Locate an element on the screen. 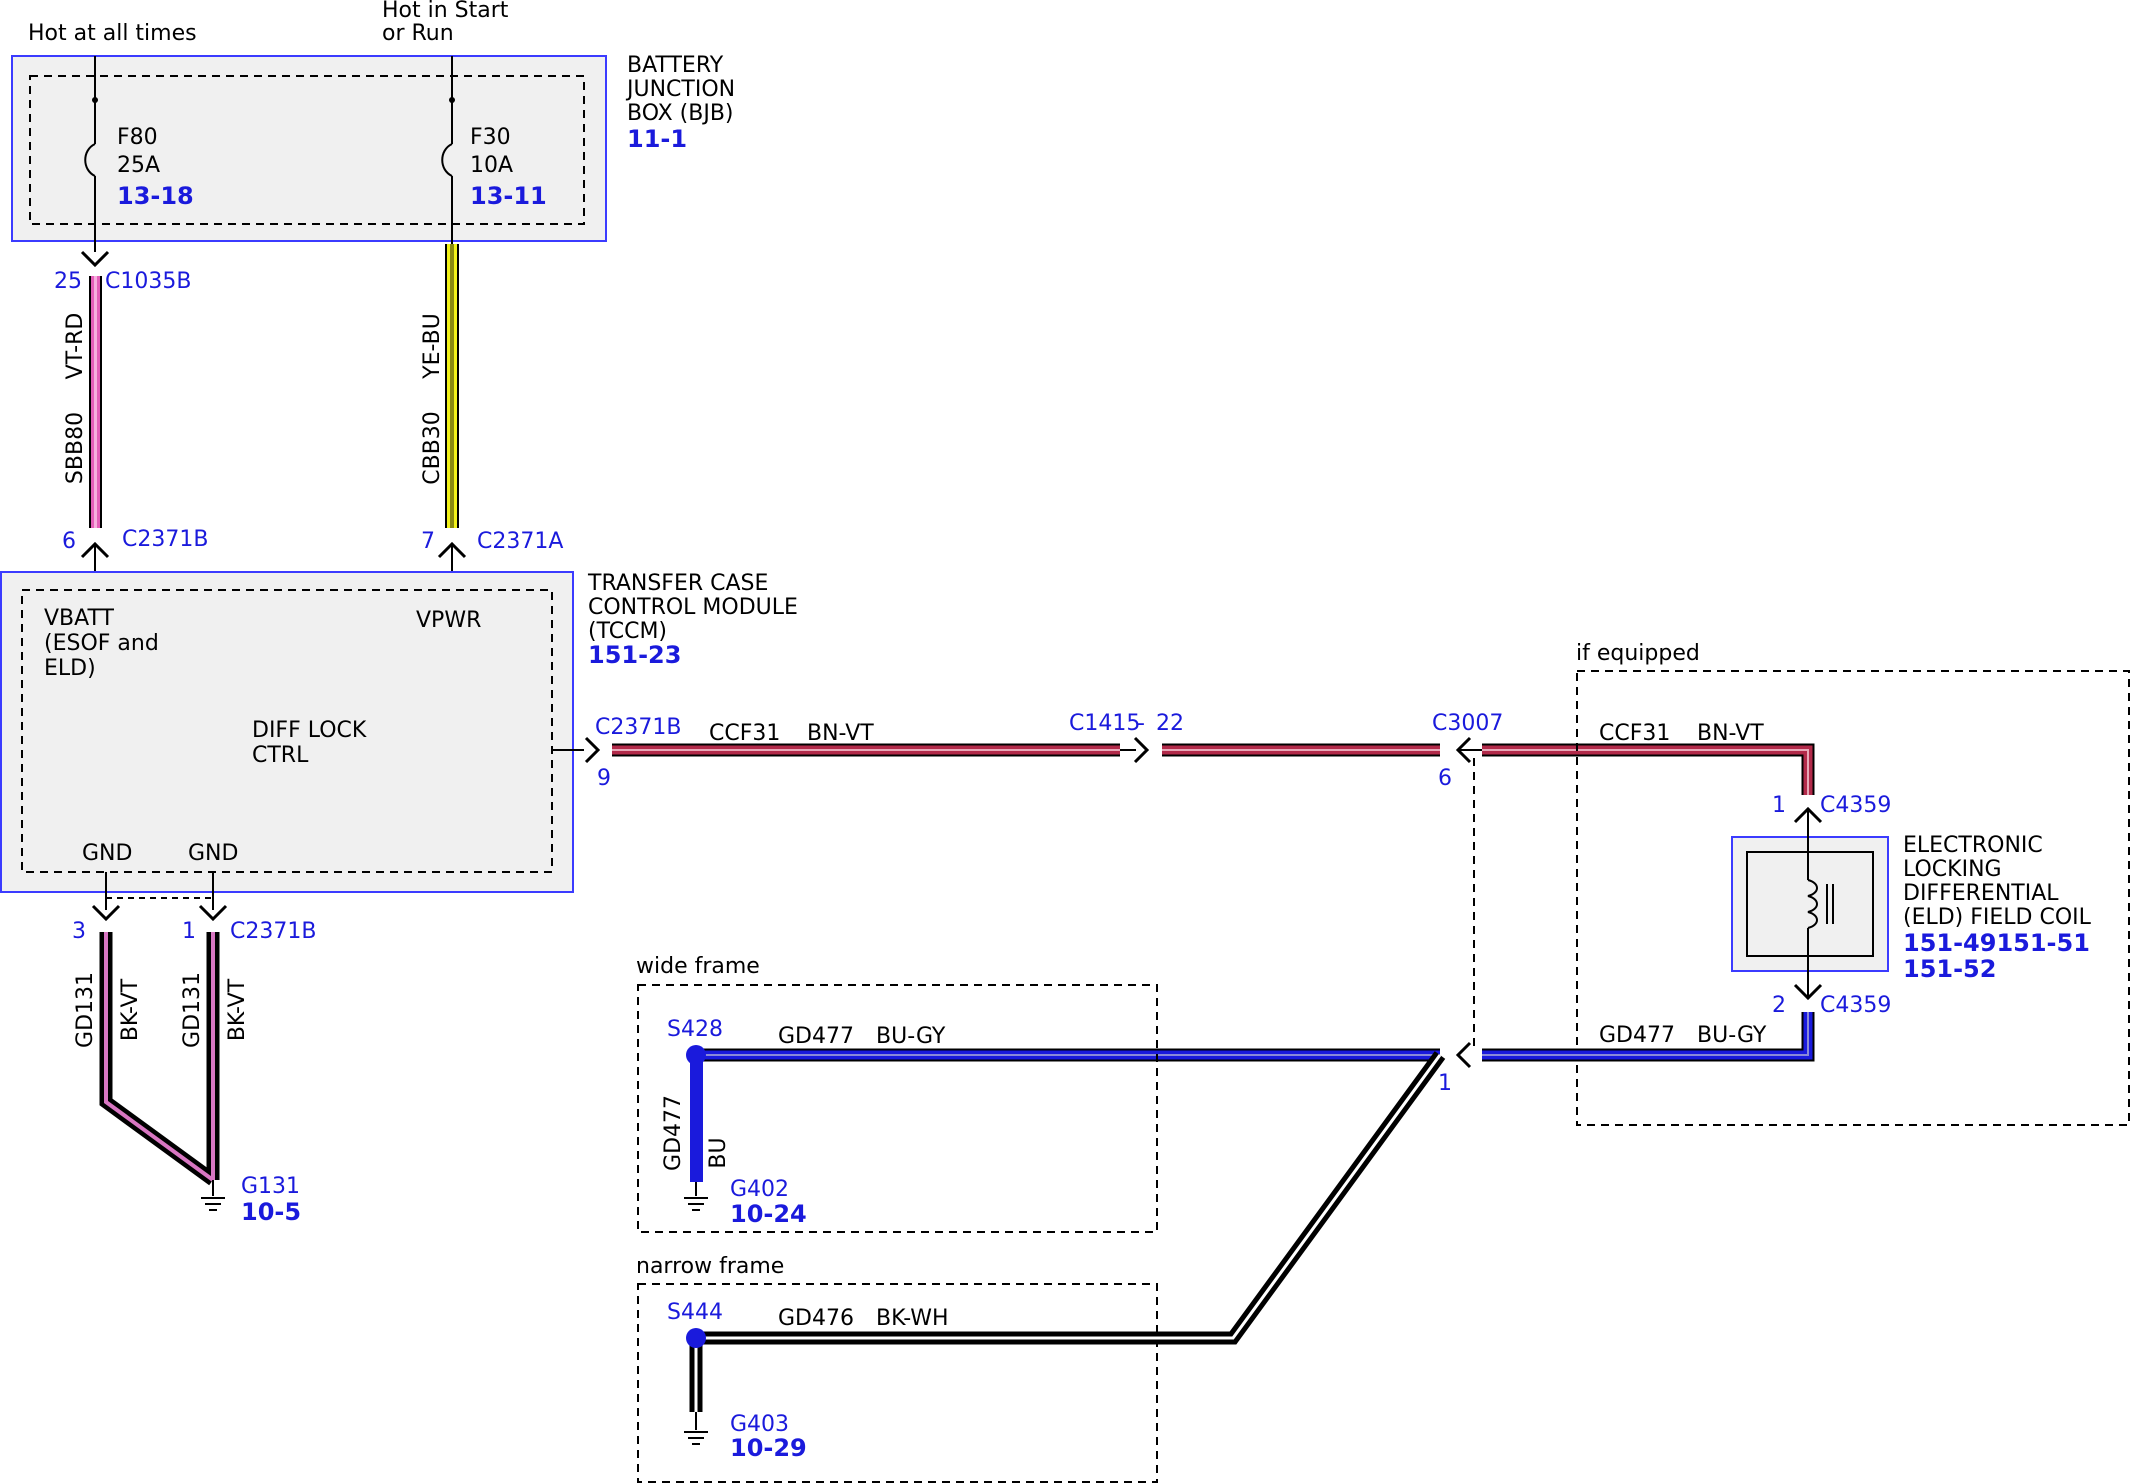 The image size is (2130, 1483). wire-ccf31-bn-vt is located at coordinates (1213, 769).